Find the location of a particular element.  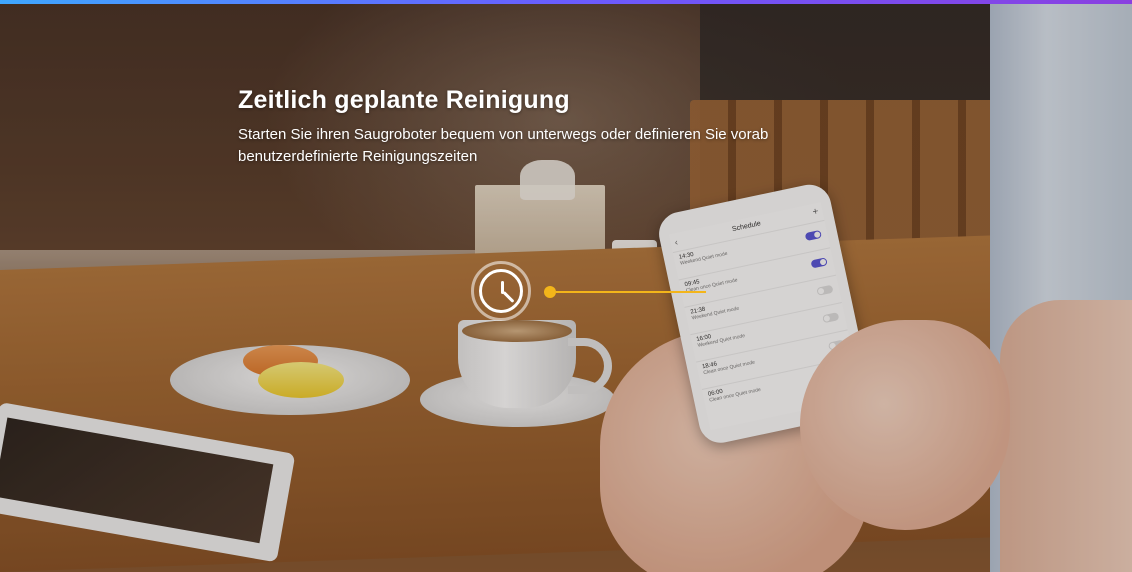

clock-minute-hand is located at coordinates (508, 296).